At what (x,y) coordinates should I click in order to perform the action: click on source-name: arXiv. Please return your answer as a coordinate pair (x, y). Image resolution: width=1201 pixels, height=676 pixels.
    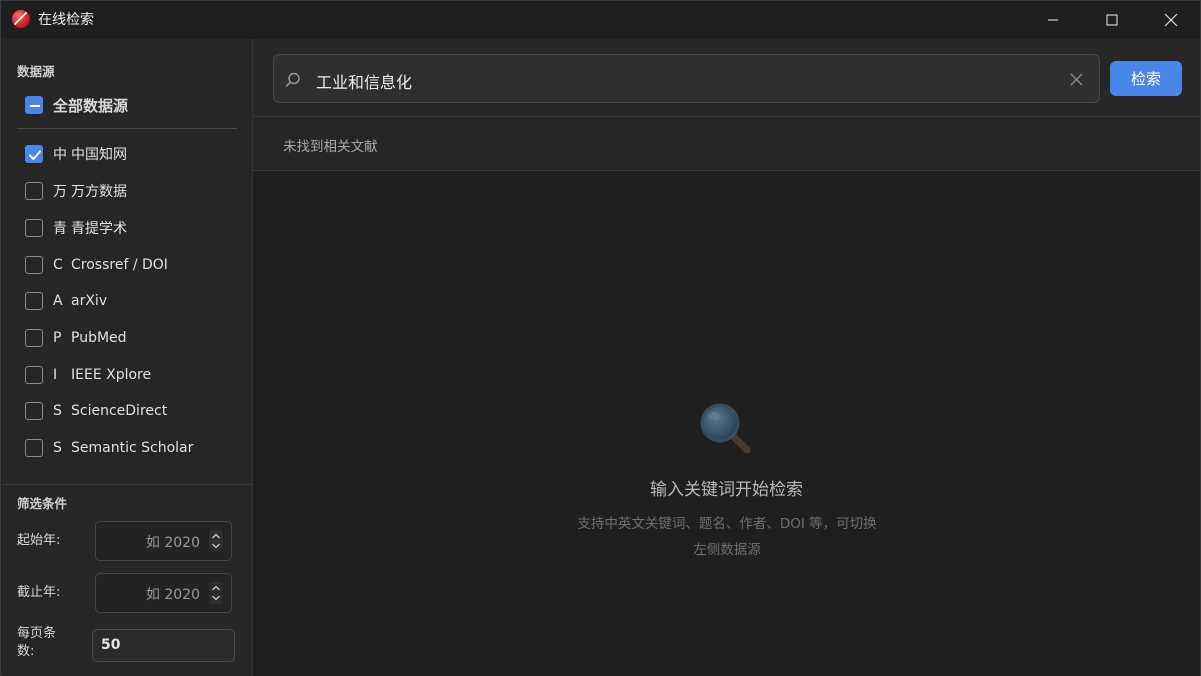
    Looking at the image, I should click on (89, 301).